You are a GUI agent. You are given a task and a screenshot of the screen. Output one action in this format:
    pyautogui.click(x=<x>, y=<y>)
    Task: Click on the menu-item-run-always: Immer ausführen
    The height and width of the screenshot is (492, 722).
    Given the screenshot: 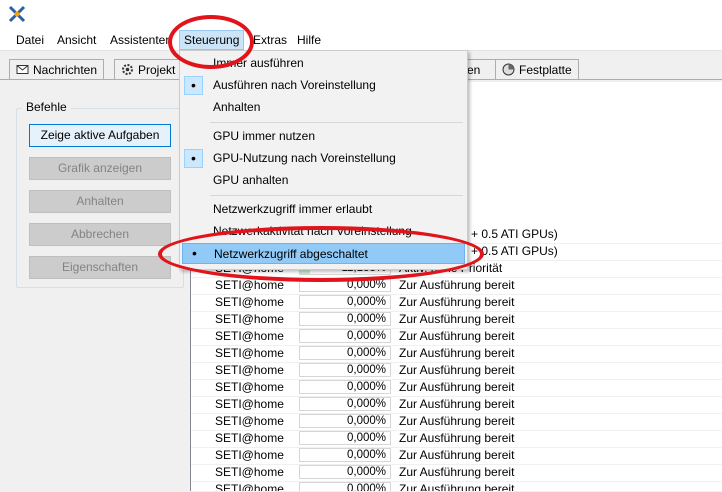 What is the action you would take?
    pyautogui.click(x=323, y=63)
    